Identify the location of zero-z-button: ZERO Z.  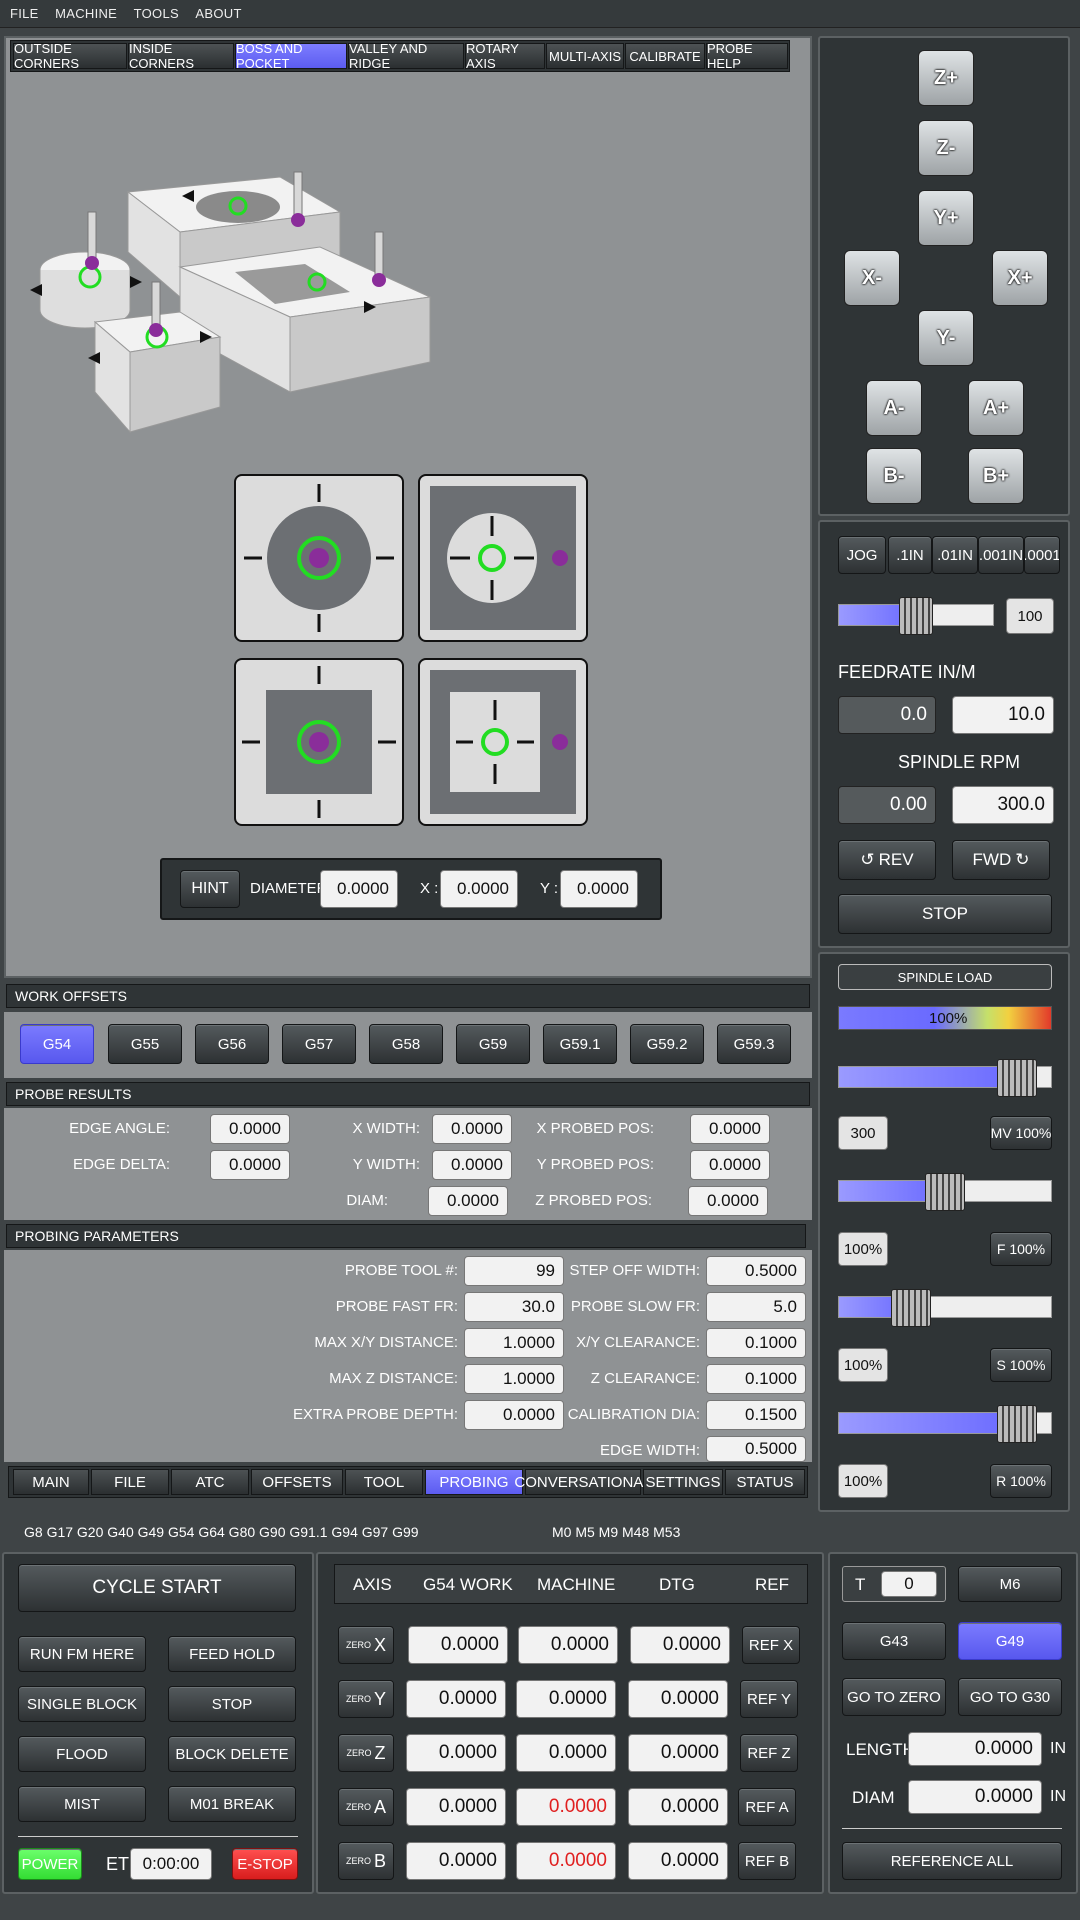
(366, 1753).